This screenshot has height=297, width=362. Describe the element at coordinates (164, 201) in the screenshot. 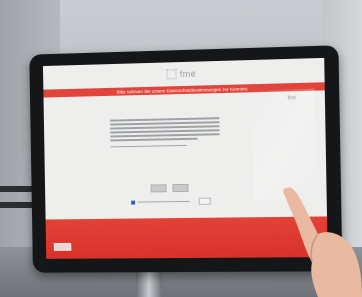

I see `consent-label` at that location.